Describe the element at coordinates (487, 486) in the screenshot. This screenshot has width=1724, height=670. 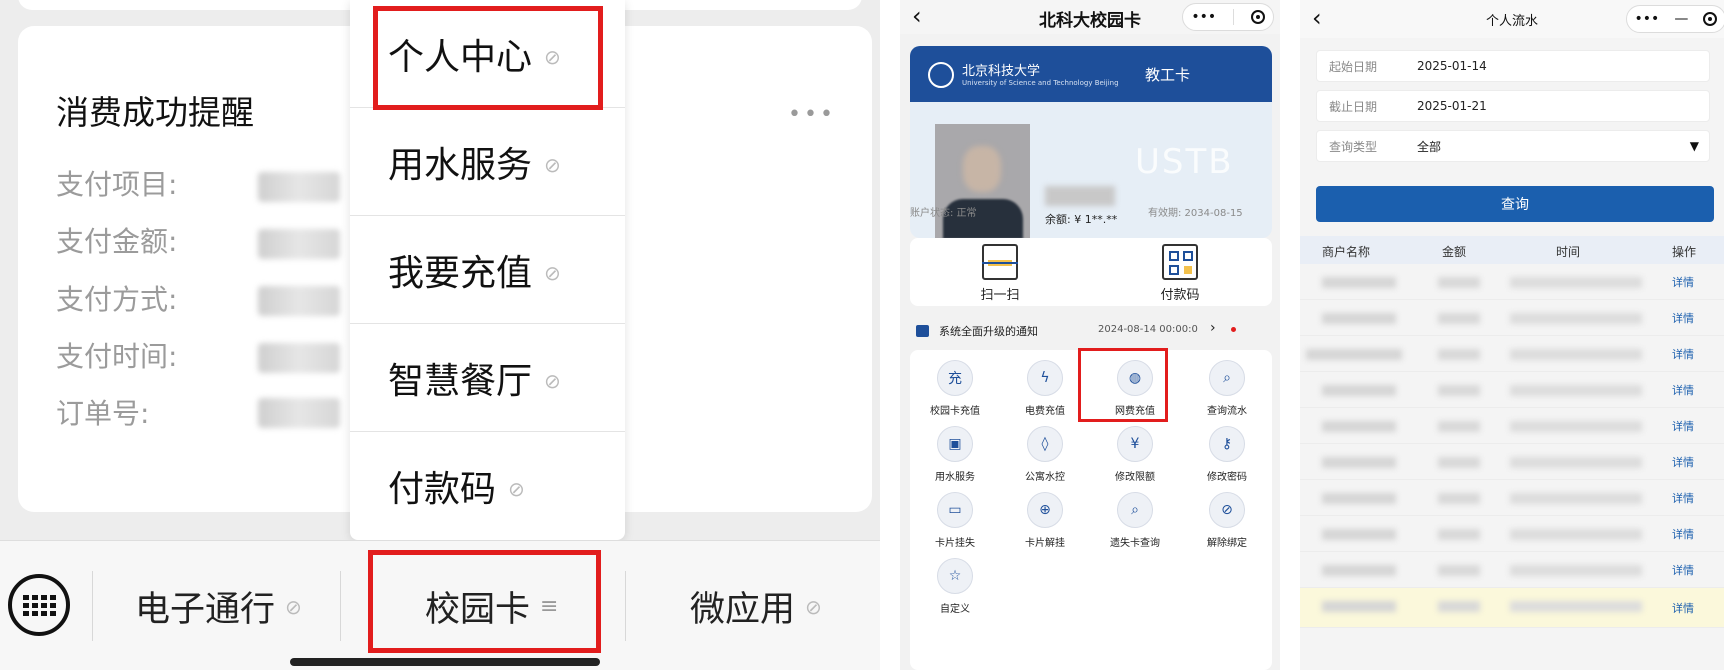
I see `menu-item-payment-code: 付款码 ⊘` at that location.